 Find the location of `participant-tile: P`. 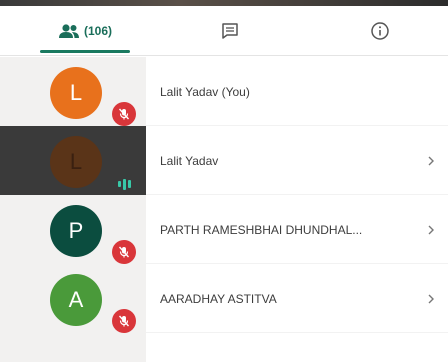

participant-tile: P is located at coordinates (73, 229).